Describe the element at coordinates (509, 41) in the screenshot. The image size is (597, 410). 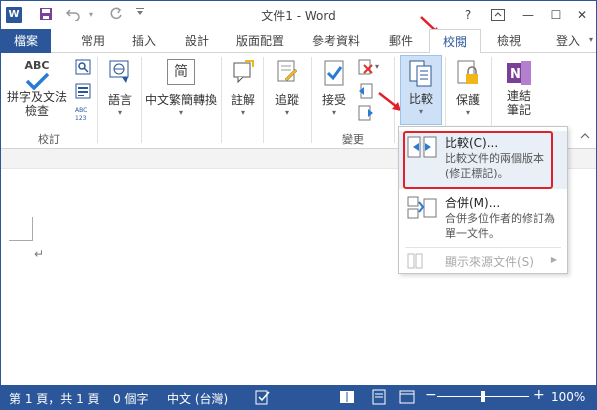
I see `tab-view: 檢視` at that location.